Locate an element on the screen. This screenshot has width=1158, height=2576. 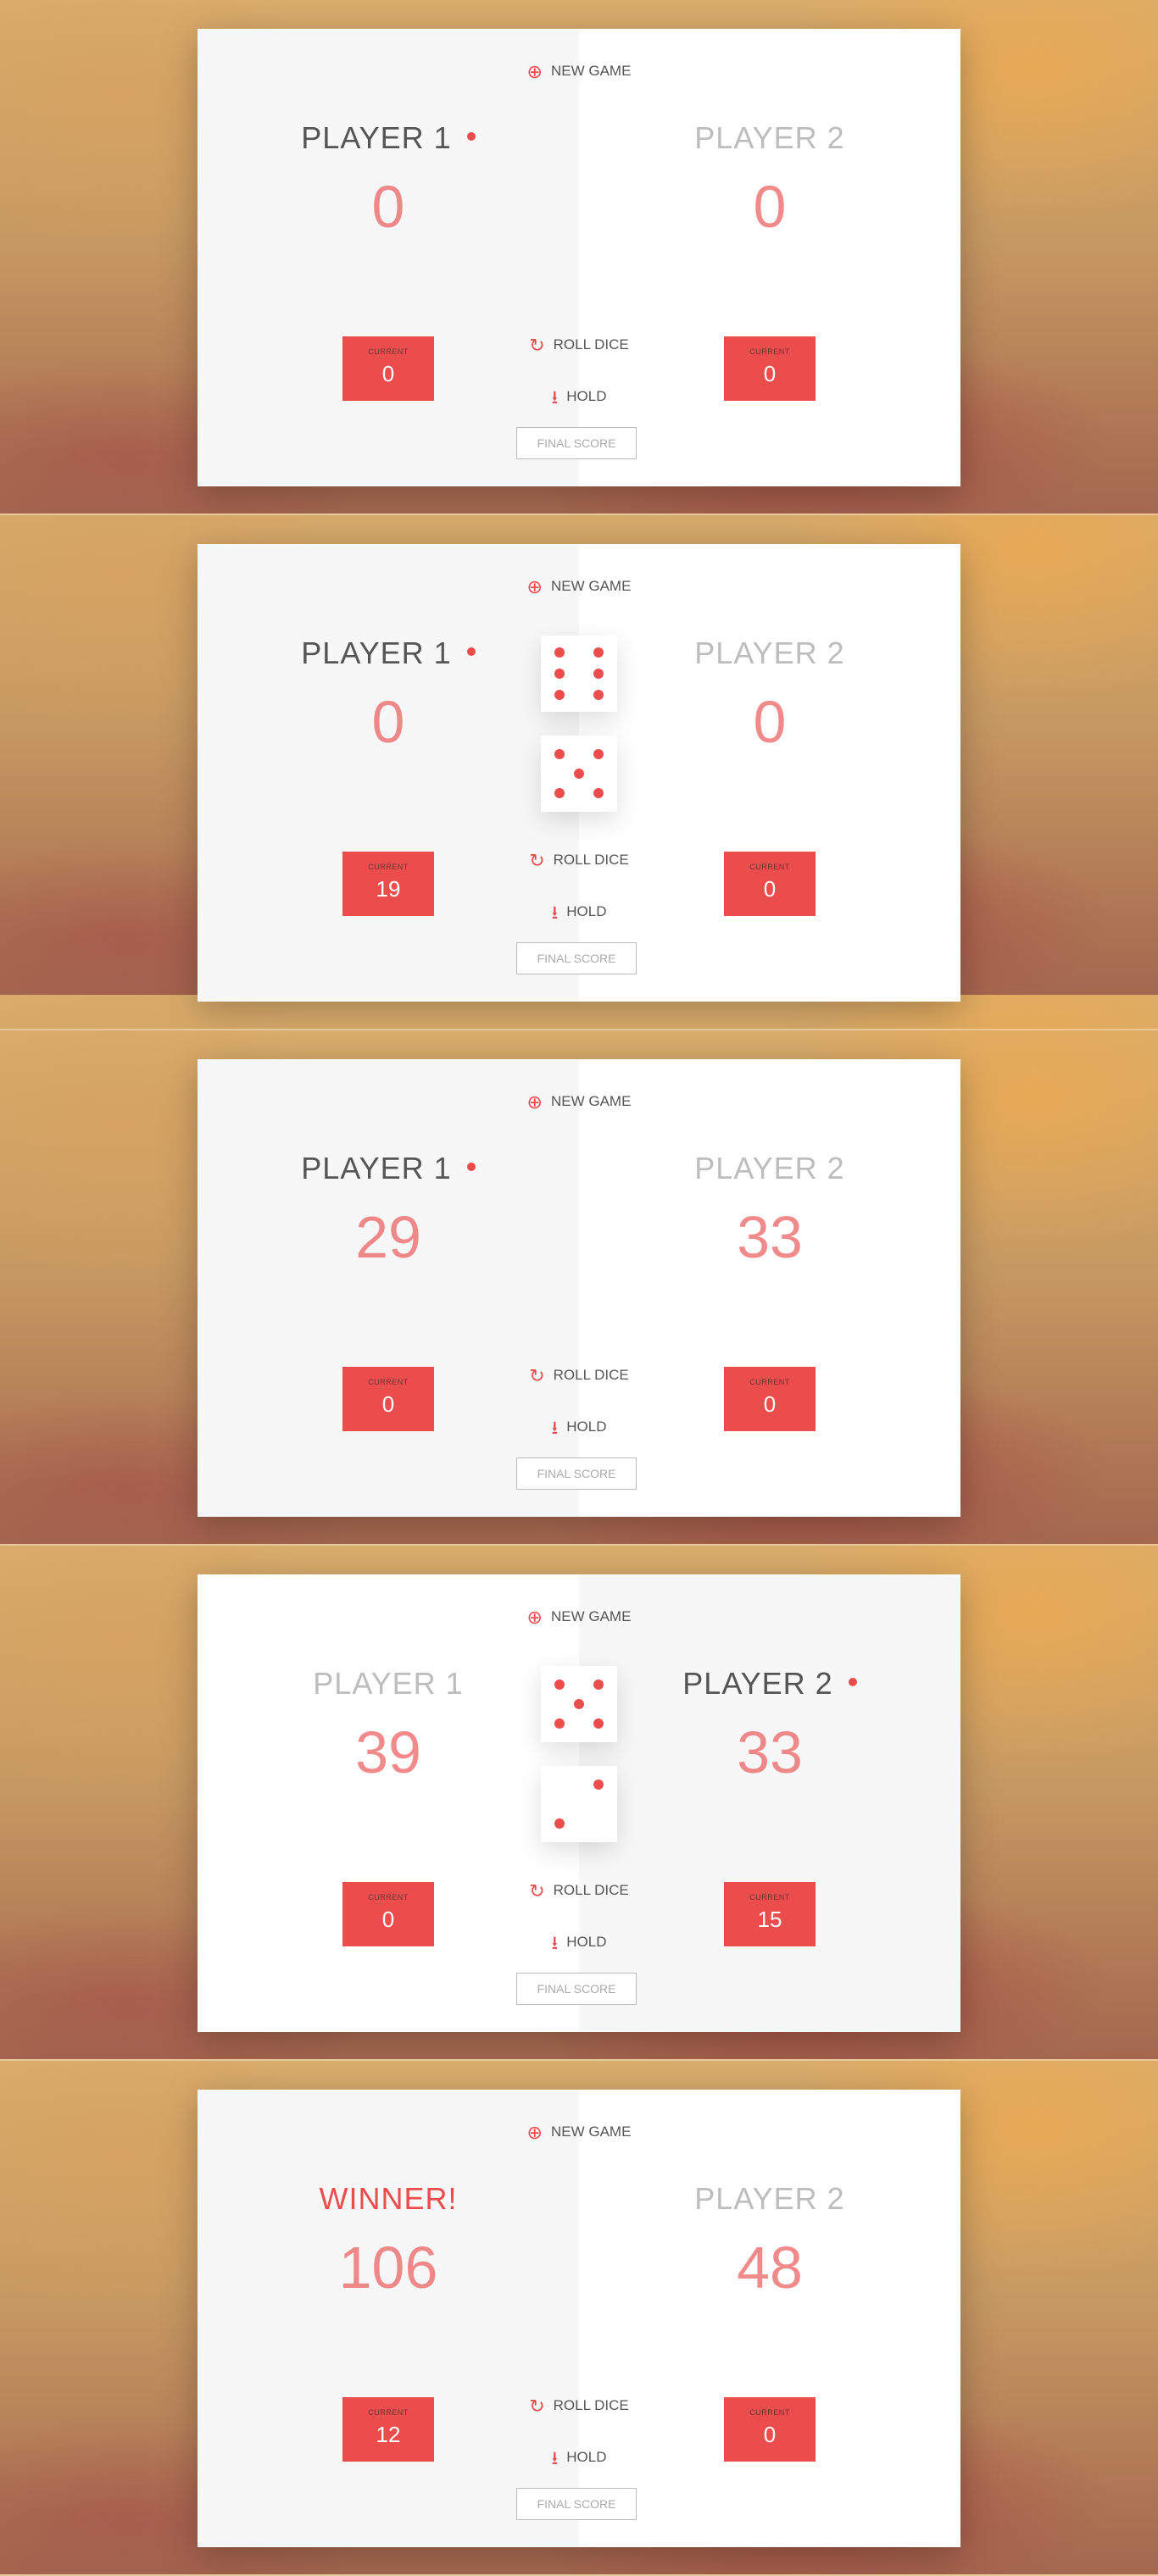
player-score: 29 is located at coordinates (388, 1237).